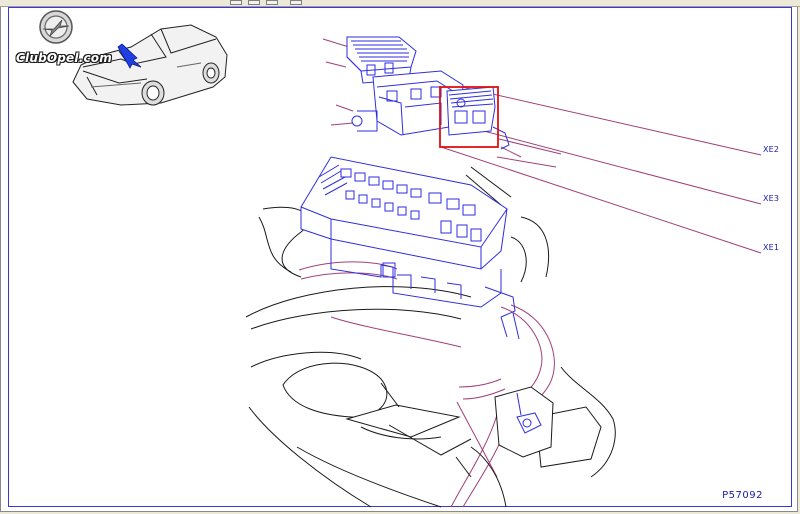 The height and width of the screenshot is (514, 800). What do you see at coordinates (400, 3) in the screenshot?
I see `toolbar-strip` at bounding box center [400, 3].